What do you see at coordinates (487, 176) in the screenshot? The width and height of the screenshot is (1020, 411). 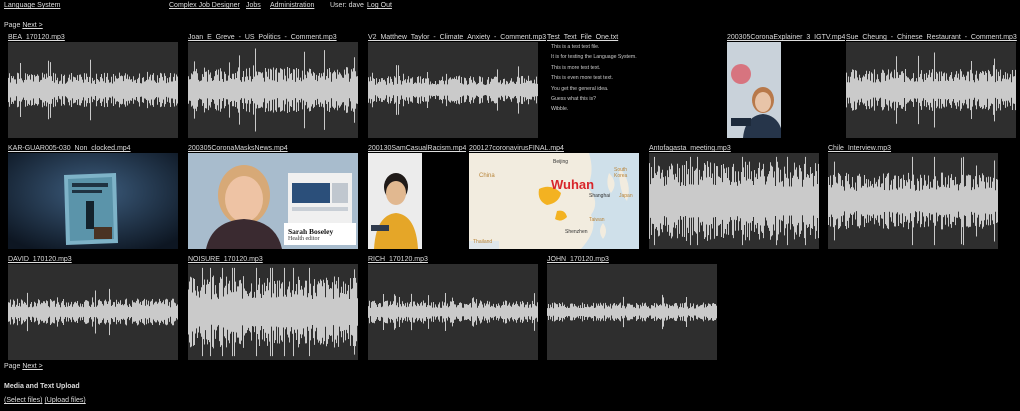 I see `map-label: China` at bounding box center [487, 176].